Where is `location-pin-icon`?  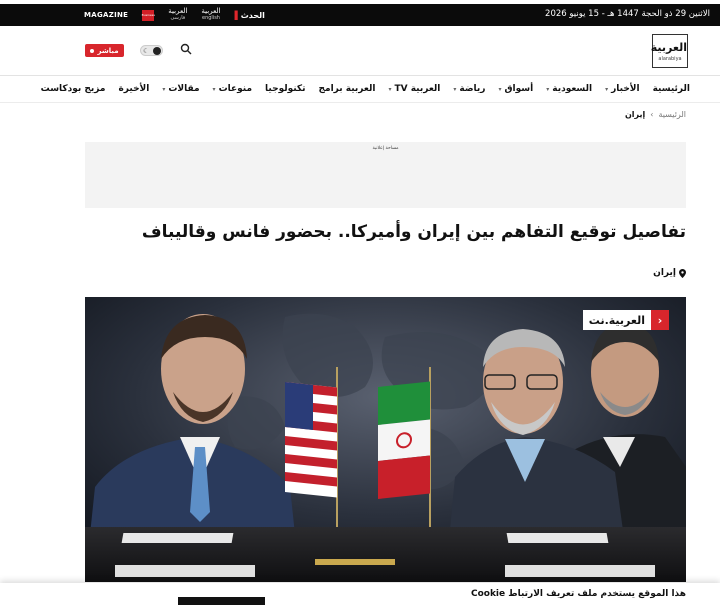 location-pin-icon is located at coordinates (682, 273).